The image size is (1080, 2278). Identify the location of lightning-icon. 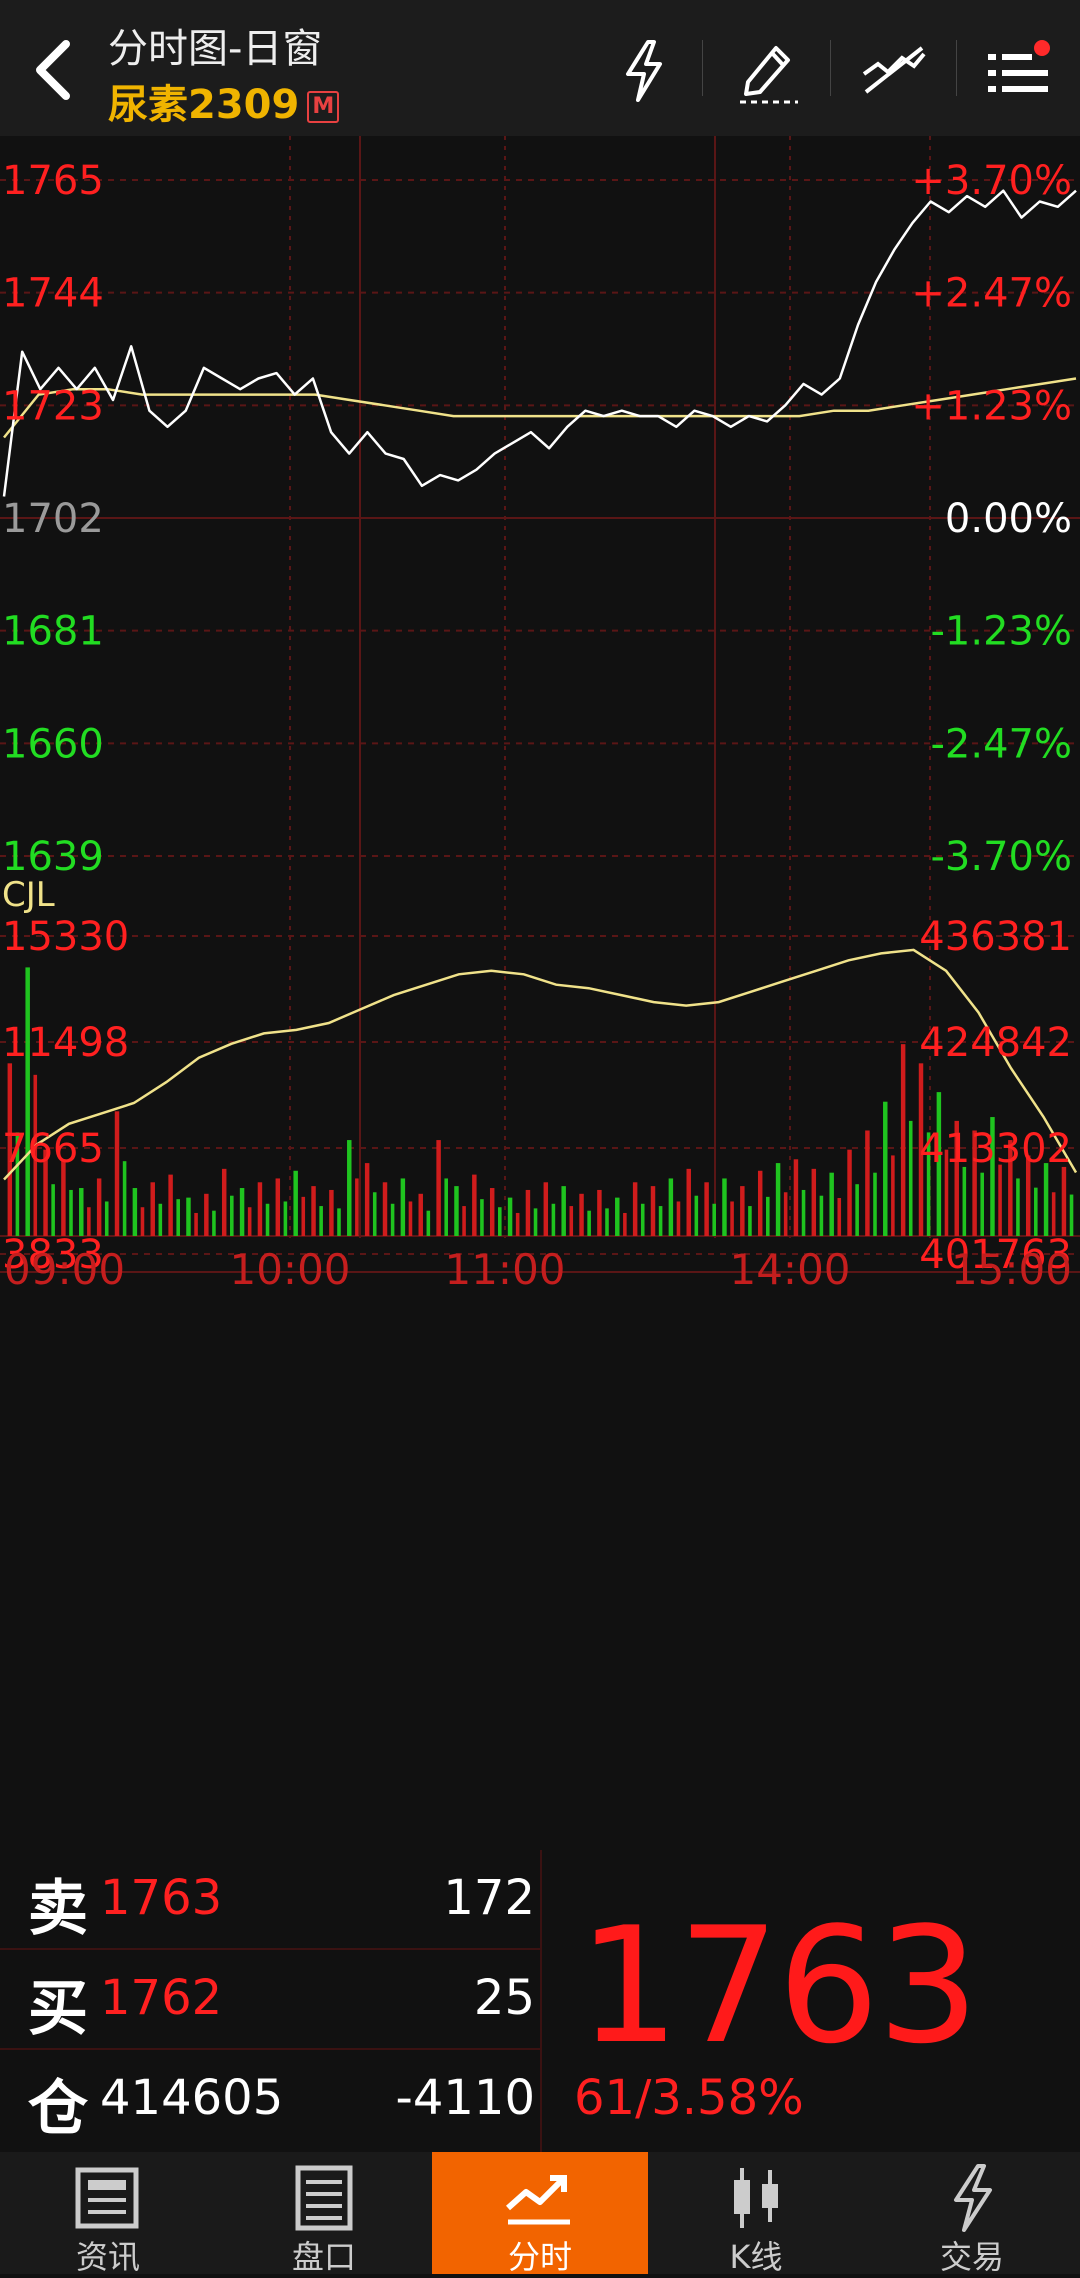
(644, 70).